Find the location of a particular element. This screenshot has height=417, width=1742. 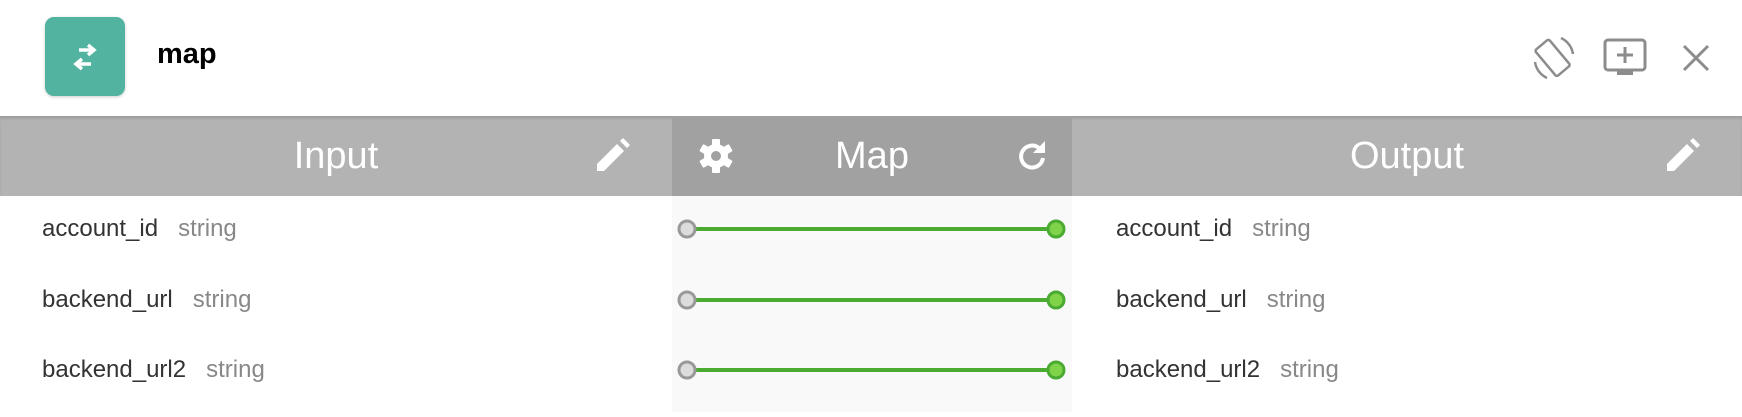

gear-icon is located at coordinates (716, 156).